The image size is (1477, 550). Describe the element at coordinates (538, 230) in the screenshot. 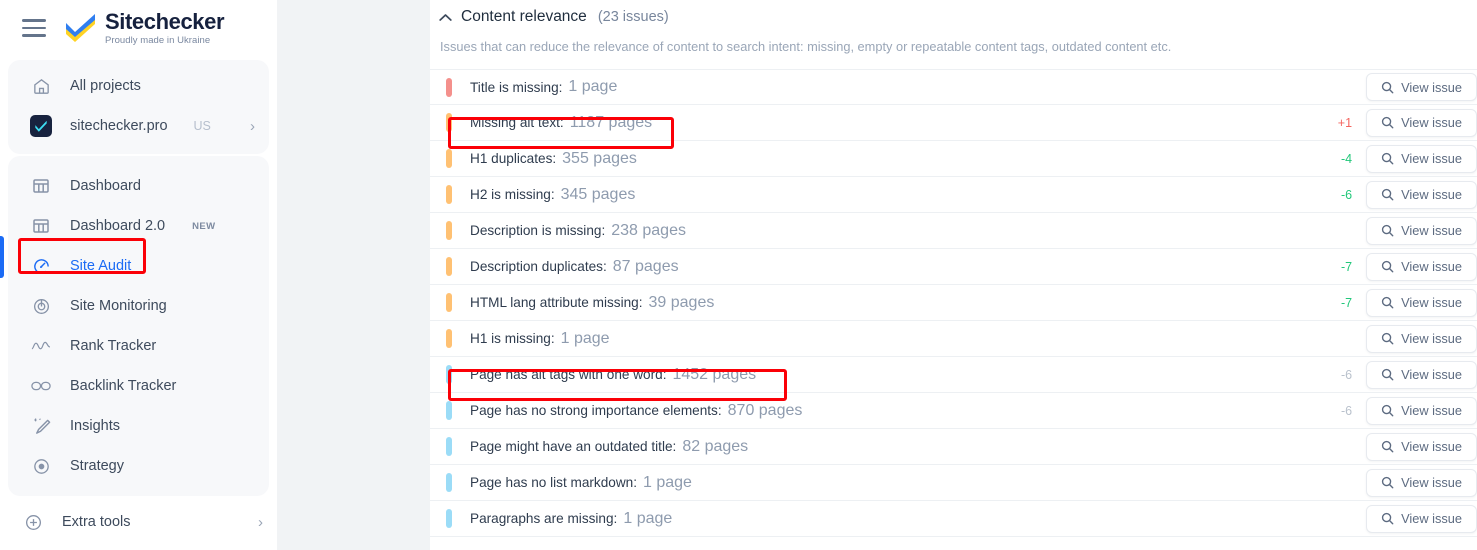

I see `issue-name: Description is missing:` at that location.